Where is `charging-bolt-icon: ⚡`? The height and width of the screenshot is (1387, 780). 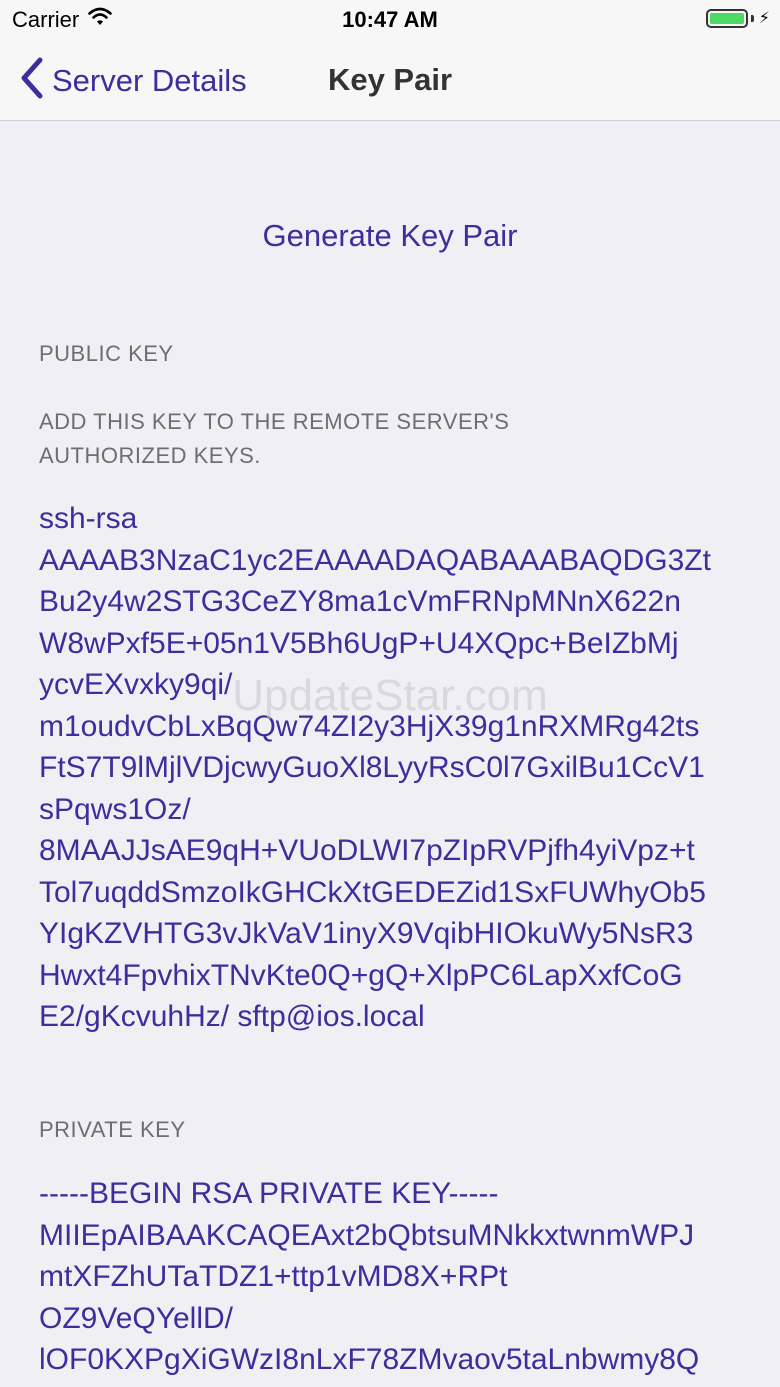 charging-bolt-icon: ⚡ is located at coordinates (764, 18).